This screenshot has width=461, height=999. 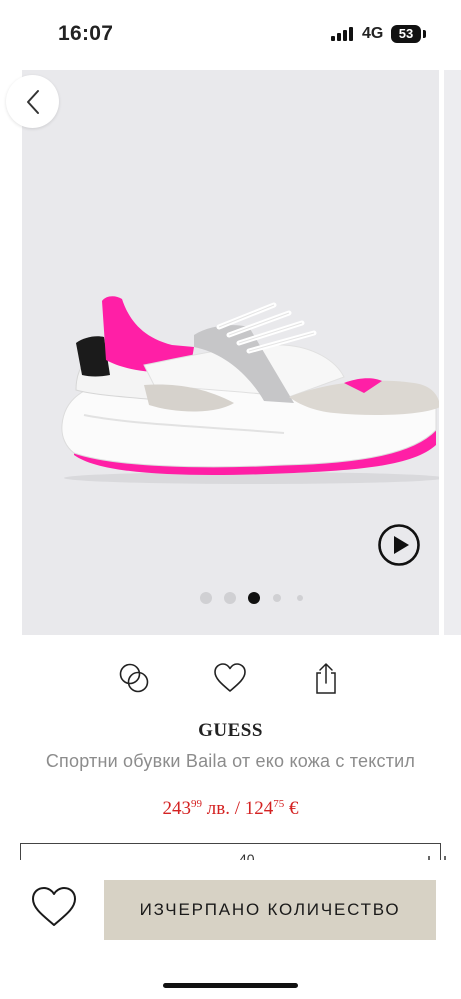 I want to click on wishlist-button, so click(x=230, y=678).